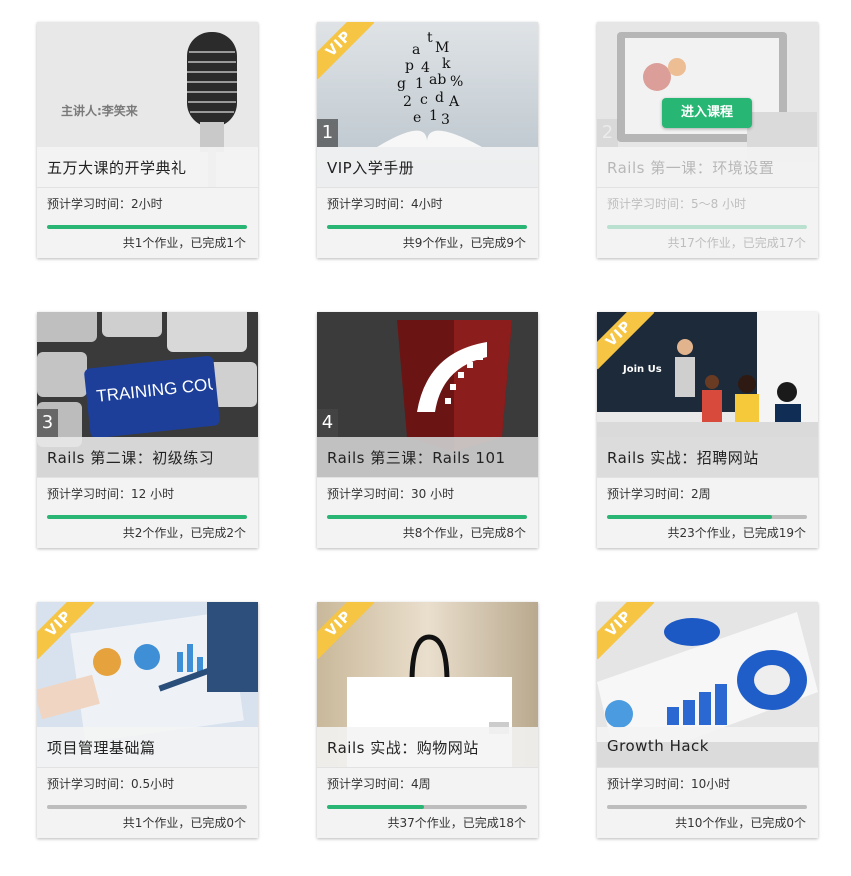  What do you see at coordinates (416, 458) in the screenshot?
I see `course-title: Rails 第三课：Rails 101` at bounding box center [416, 458].